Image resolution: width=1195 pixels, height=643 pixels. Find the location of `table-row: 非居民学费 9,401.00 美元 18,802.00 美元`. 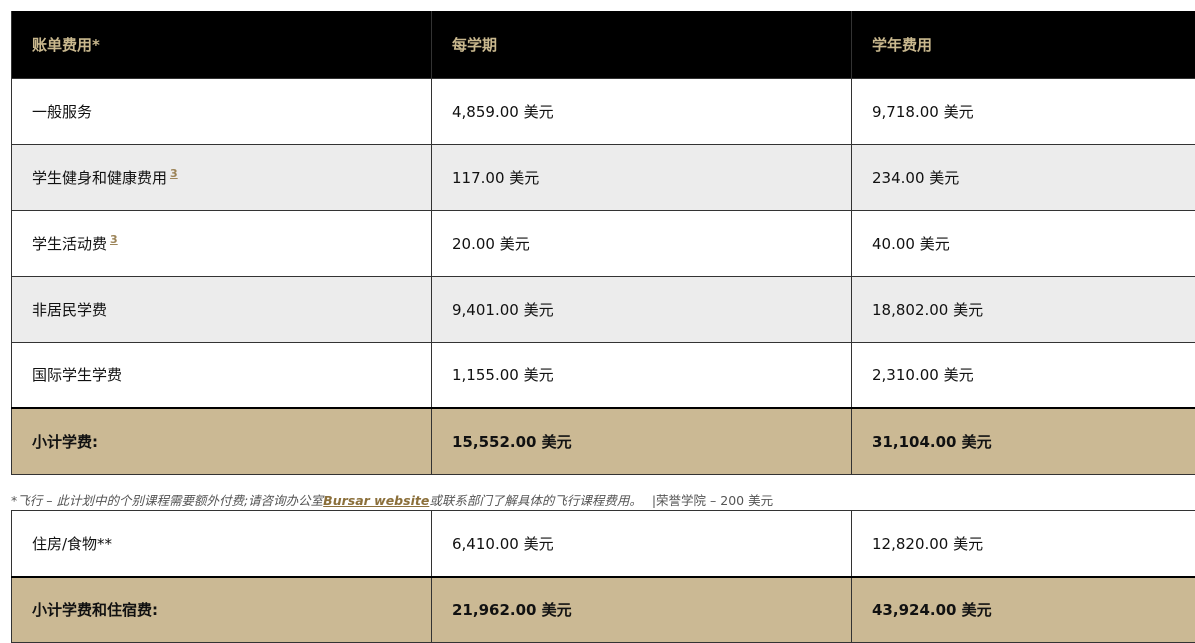

table-row: 非居民学费 9,401.00 美元 18,802.00 美元 is located at coordinates (603, 309).